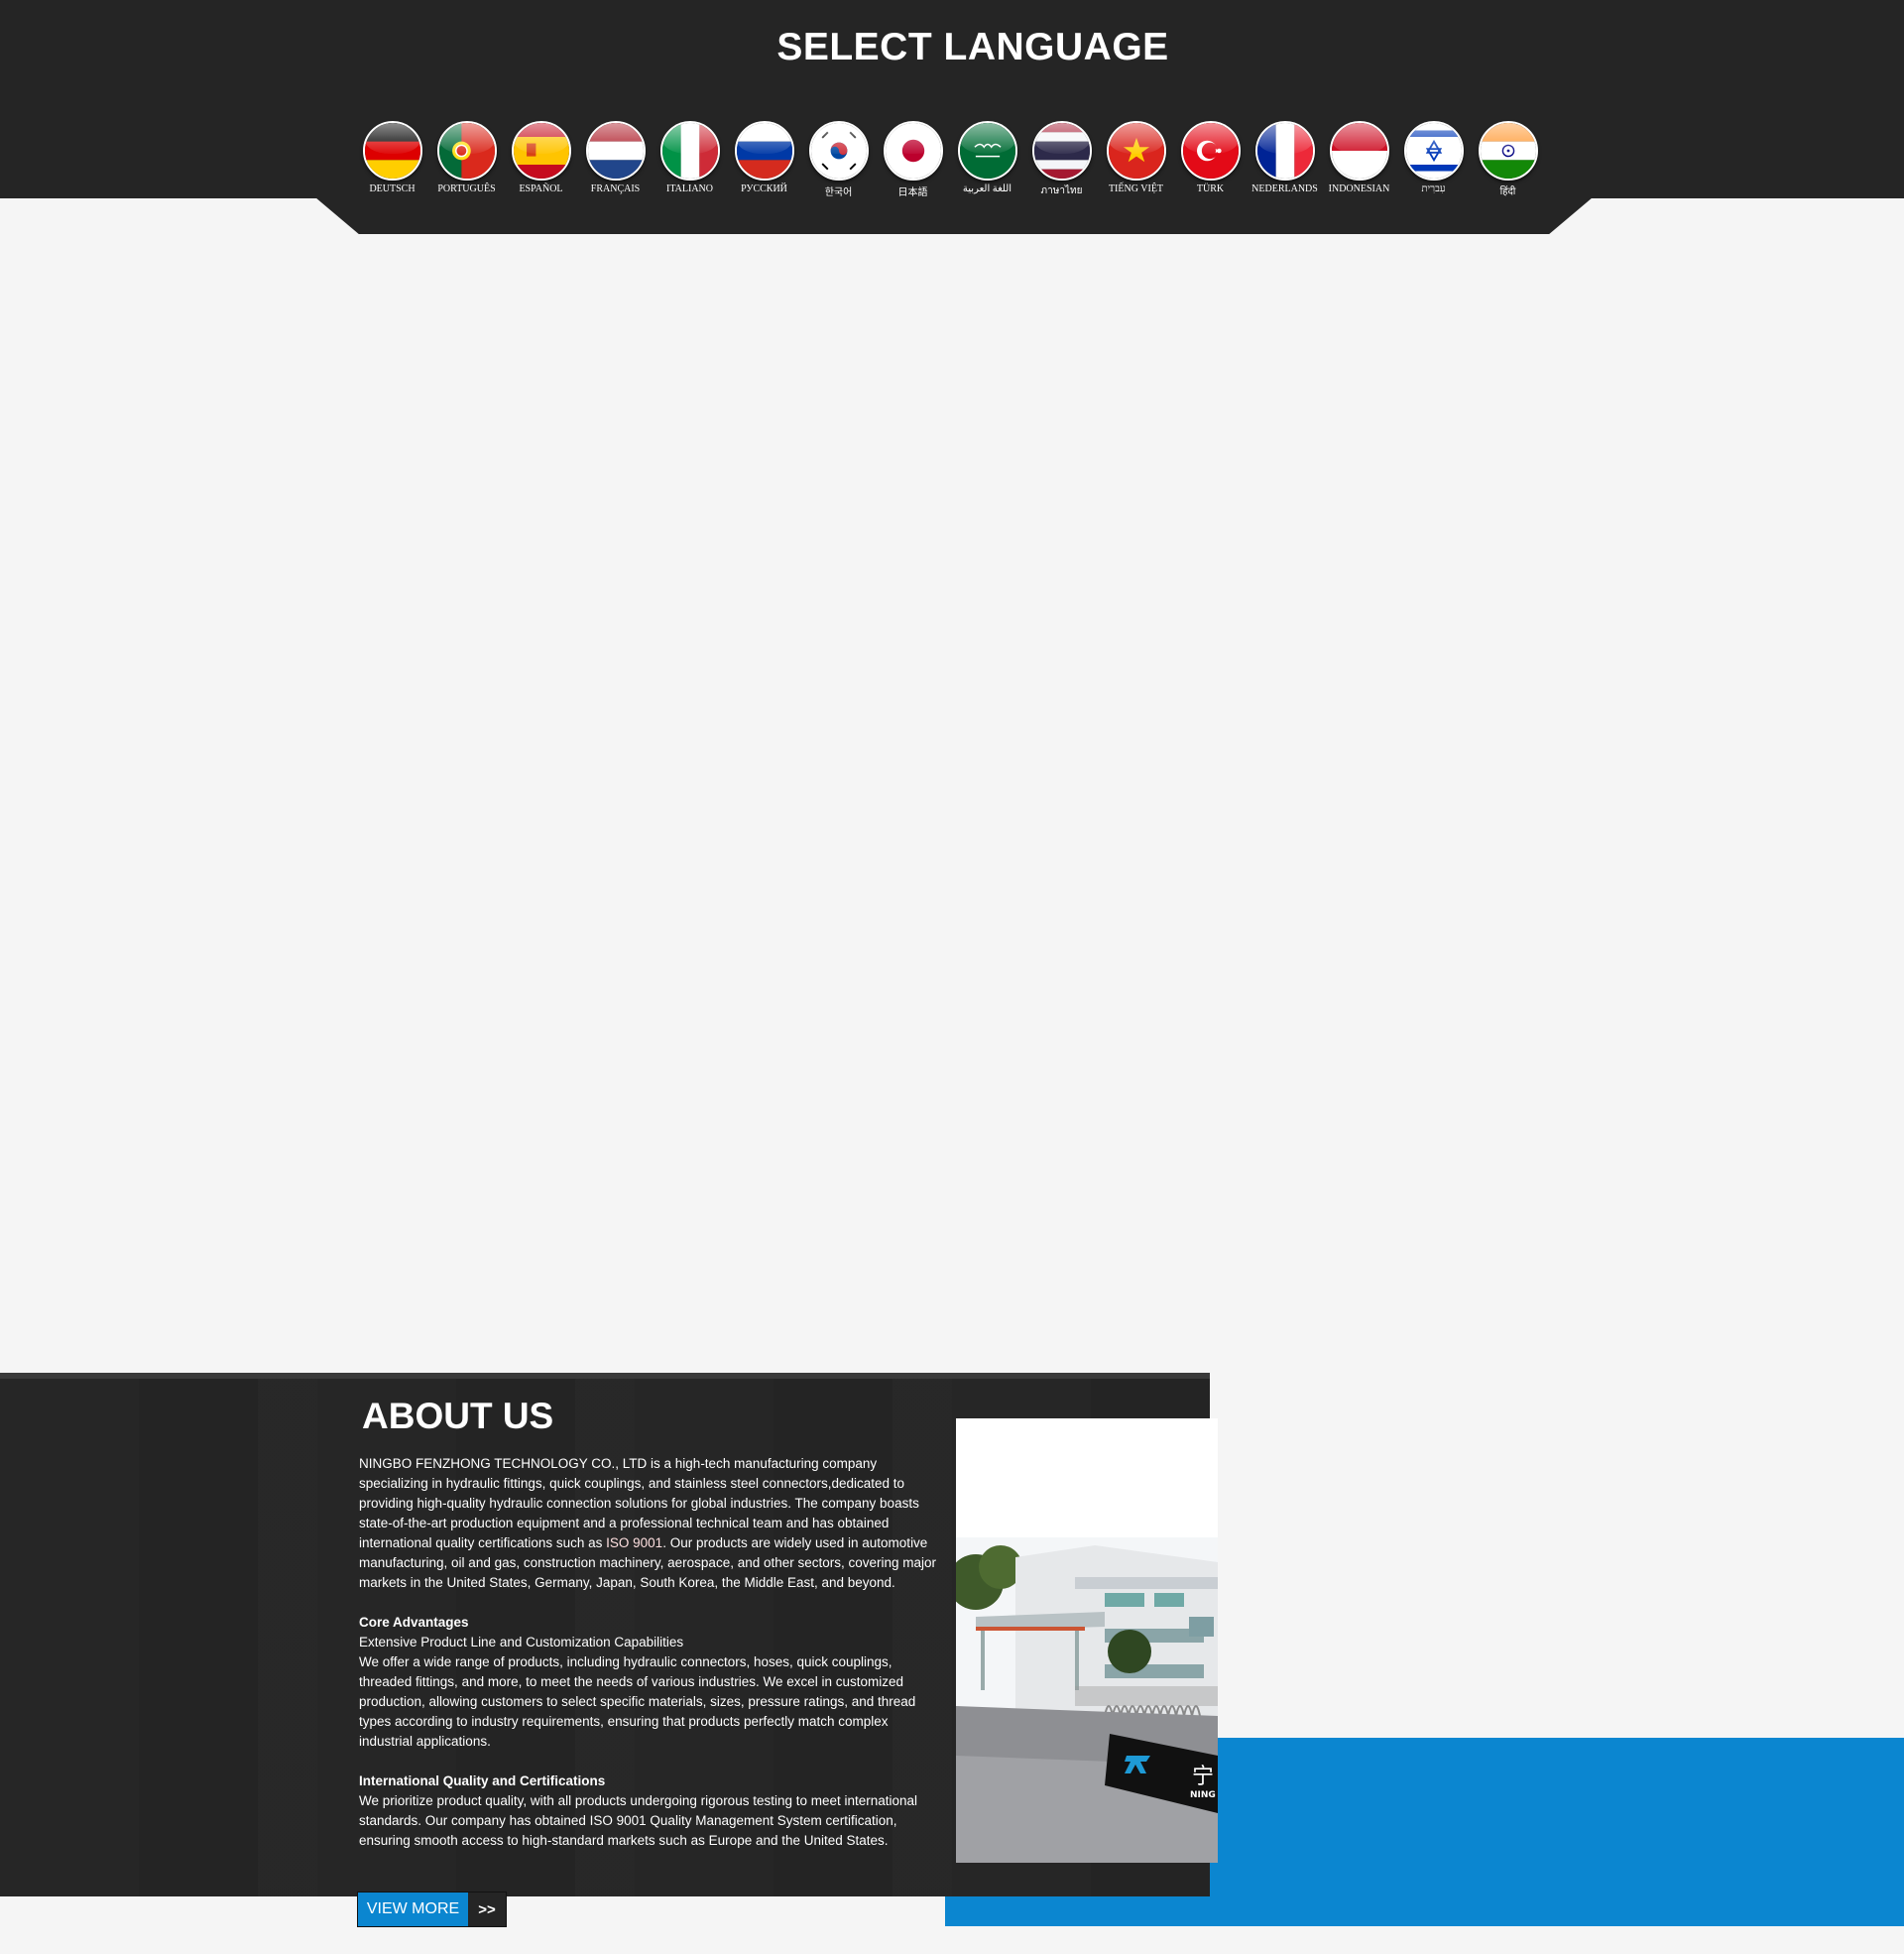 The height and width of the screenshot is (1954, 1904). What do you see at coordinates (413, 1909) in the screenshot?
I see `view-more-label: VIEW MORE` at bounding box center [413, 1909].